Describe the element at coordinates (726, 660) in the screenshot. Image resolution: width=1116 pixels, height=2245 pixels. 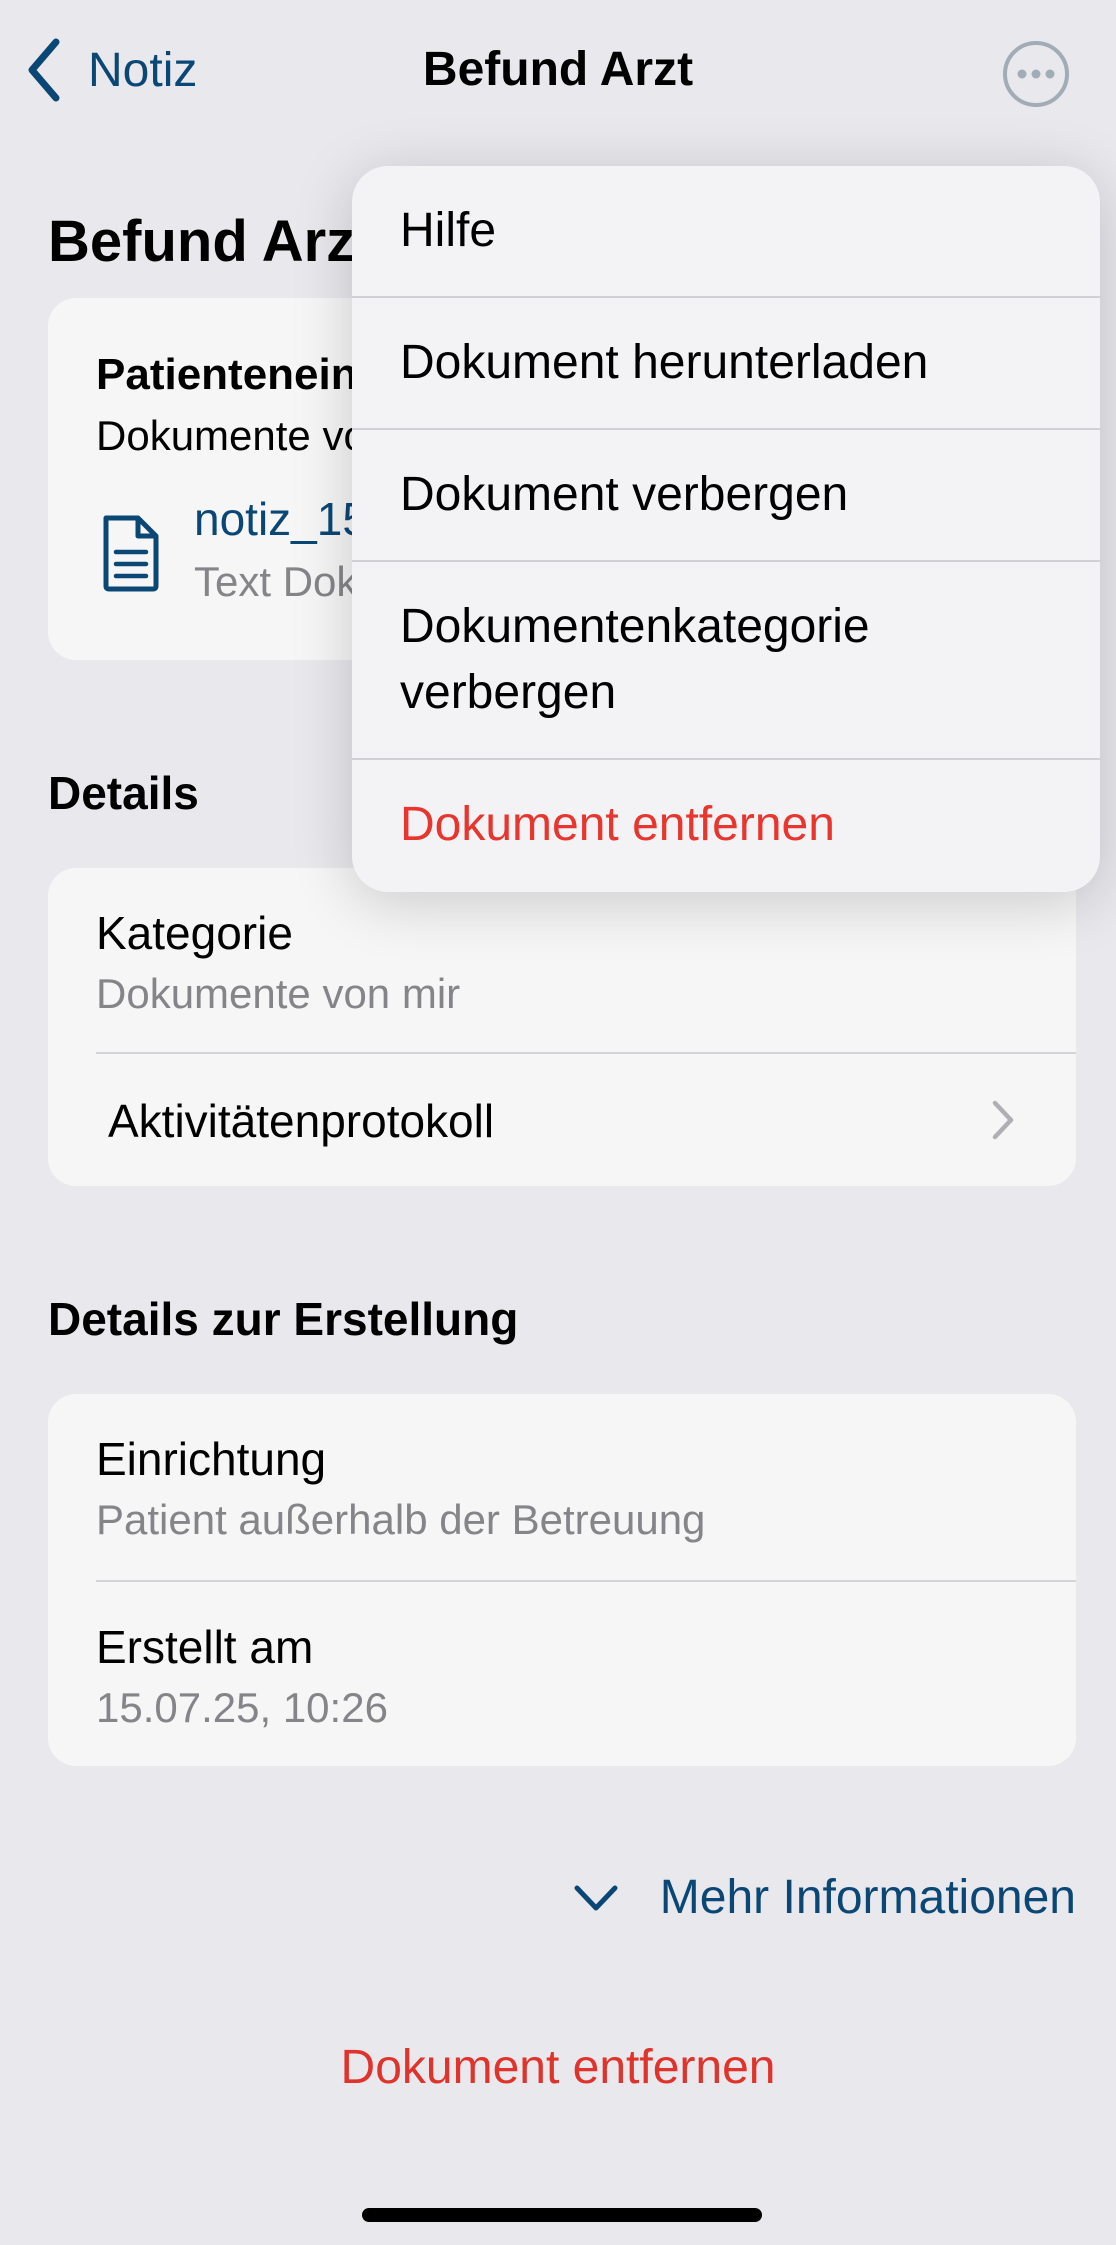
I see `menu-item-hide-category: Dokumentenkategorie verbergen` at that location.